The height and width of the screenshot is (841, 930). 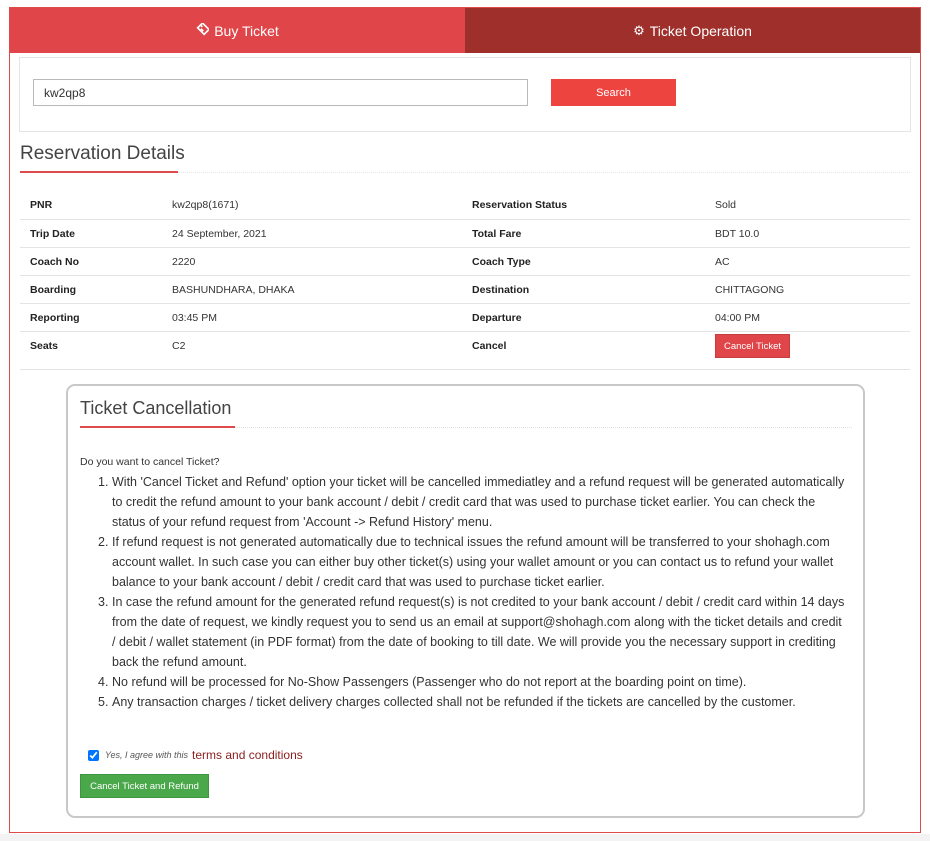 What do you see at coordinates (91, 261) in the screenshot?
I see `coach-no-label: Coach No` at bounding box center [91, 261].